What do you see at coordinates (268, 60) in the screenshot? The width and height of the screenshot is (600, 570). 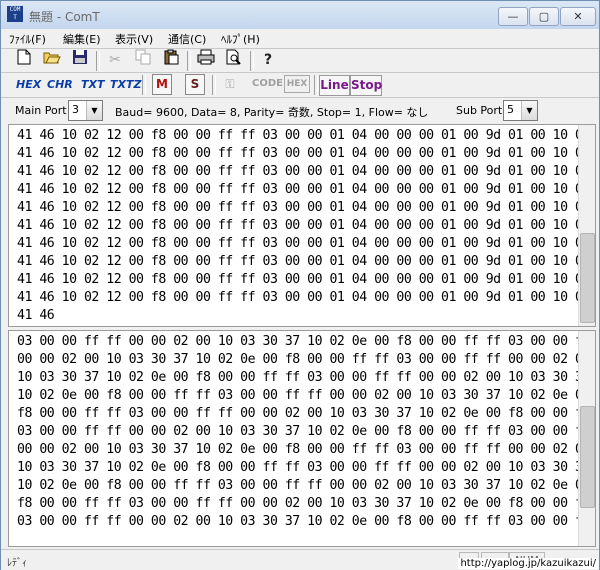 I see `help-icon: ?` at bounding box center [268, 60].